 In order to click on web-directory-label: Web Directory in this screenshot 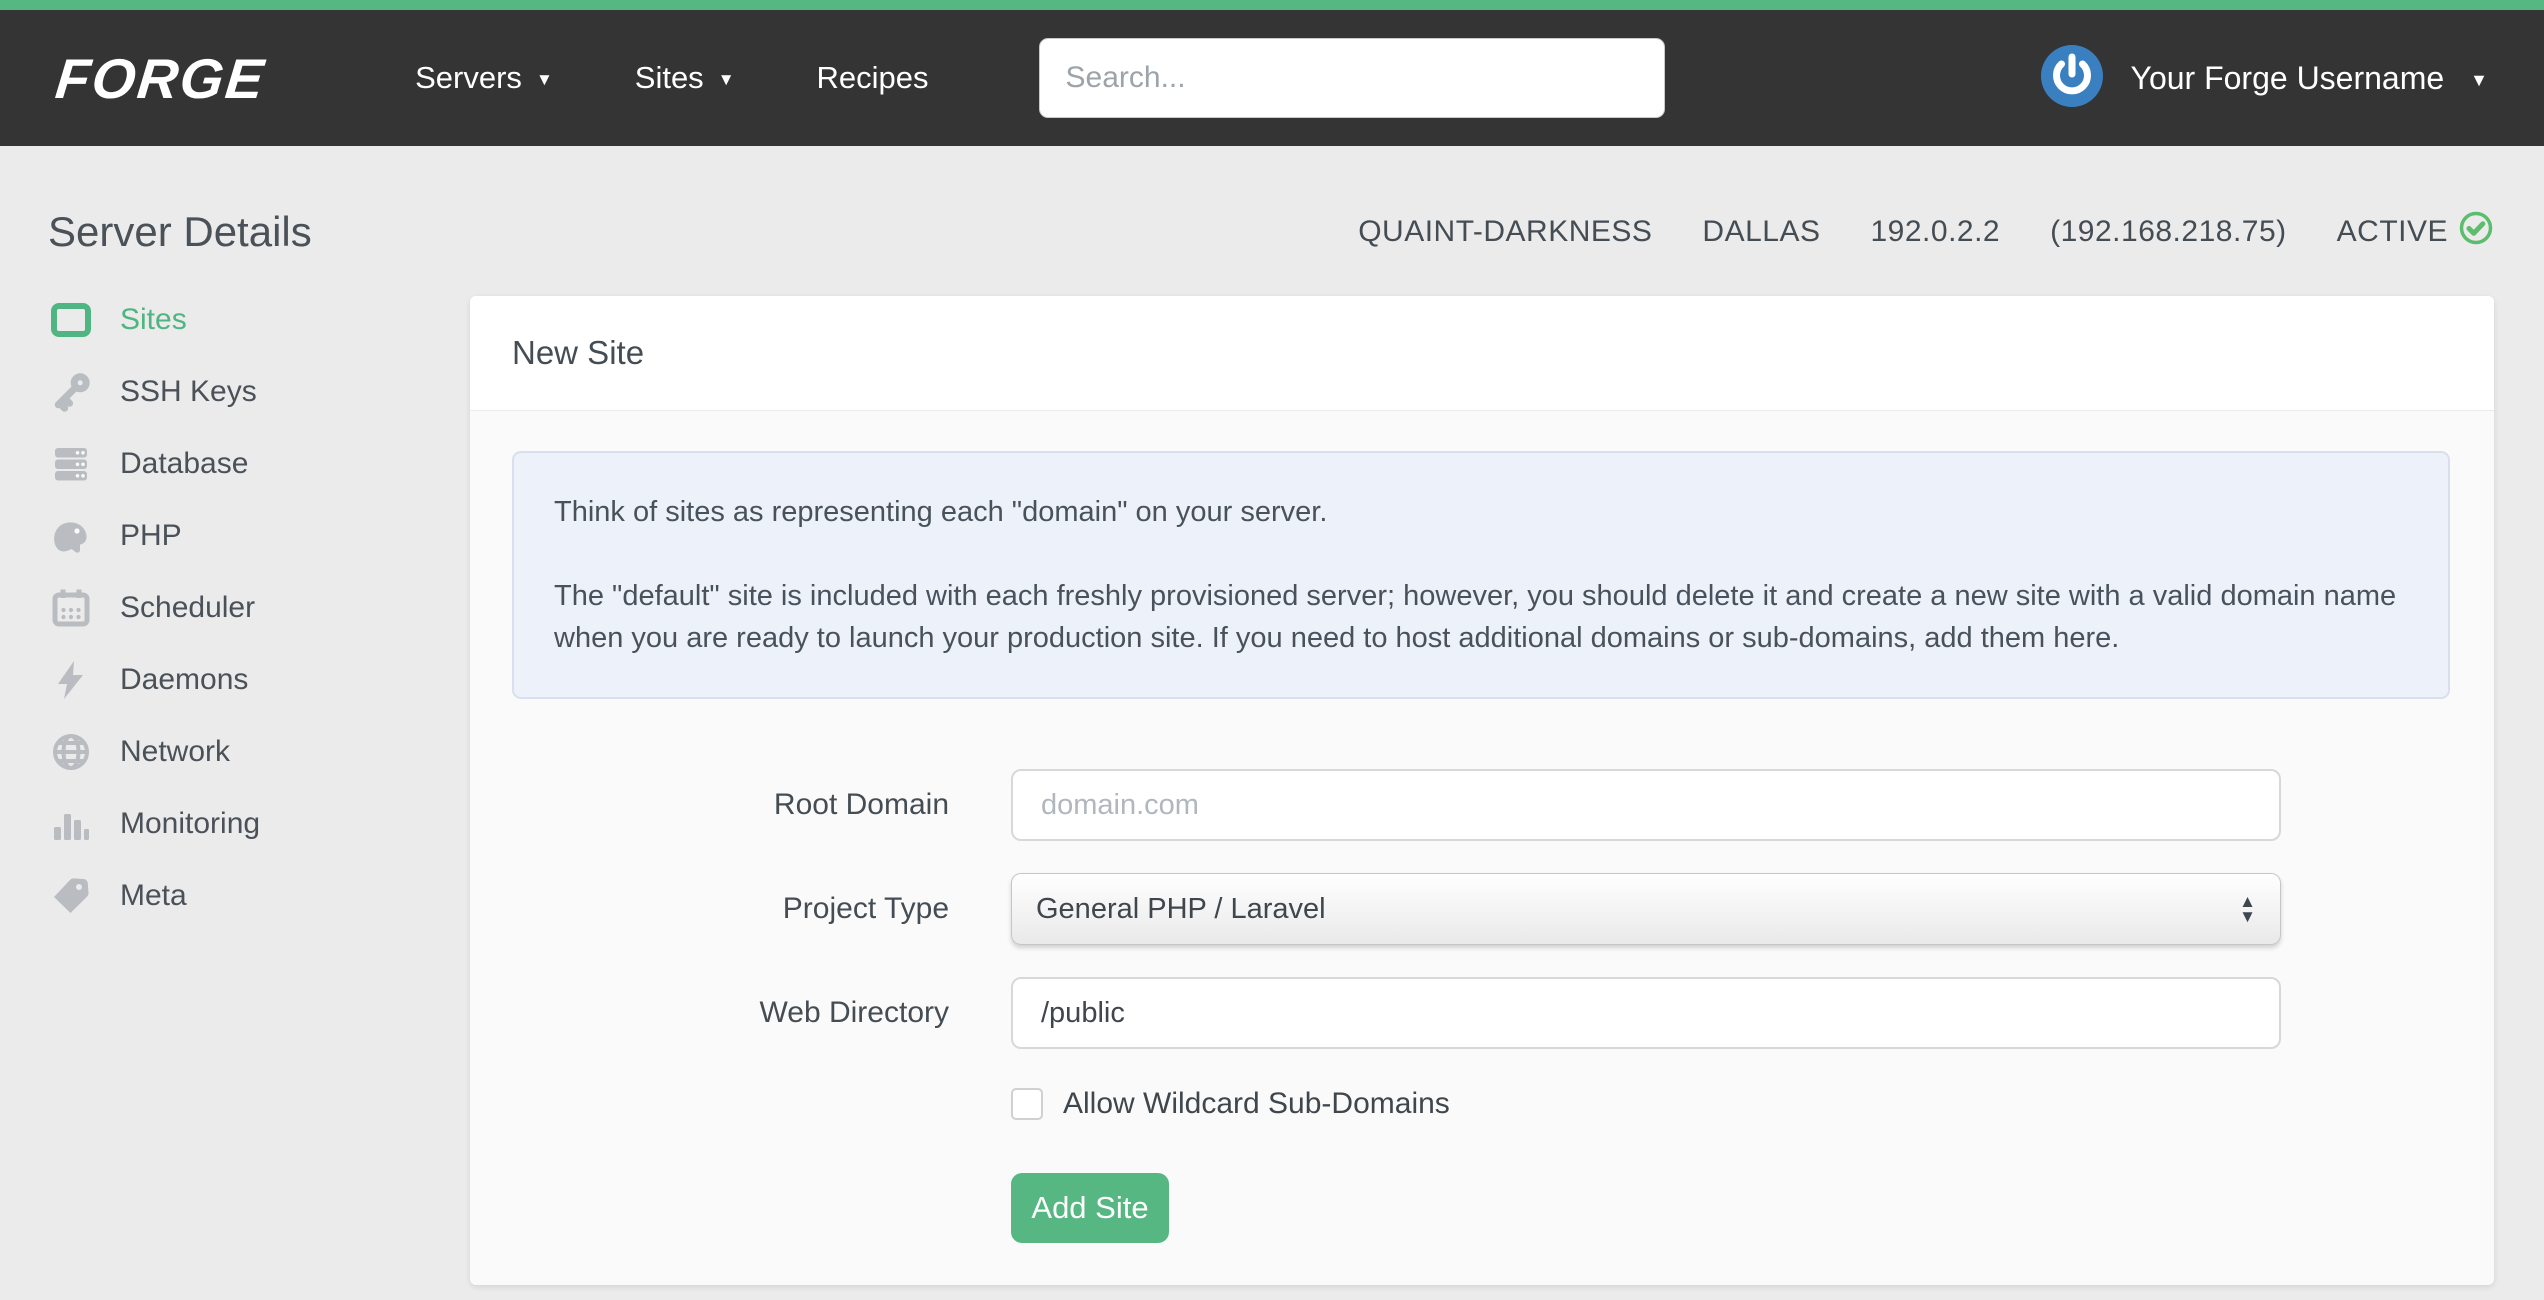, I will do `click(854, 1012)`.